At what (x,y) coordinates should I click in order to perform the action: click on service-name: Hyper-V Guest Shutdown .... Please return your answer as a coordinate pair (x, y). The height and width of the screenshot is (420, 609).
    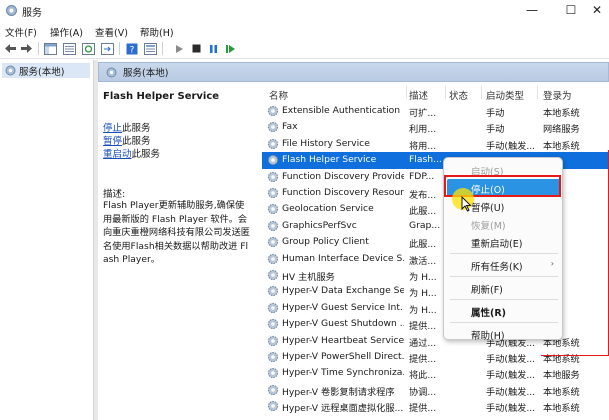
    Looking at the image, I should click on (343, 324).